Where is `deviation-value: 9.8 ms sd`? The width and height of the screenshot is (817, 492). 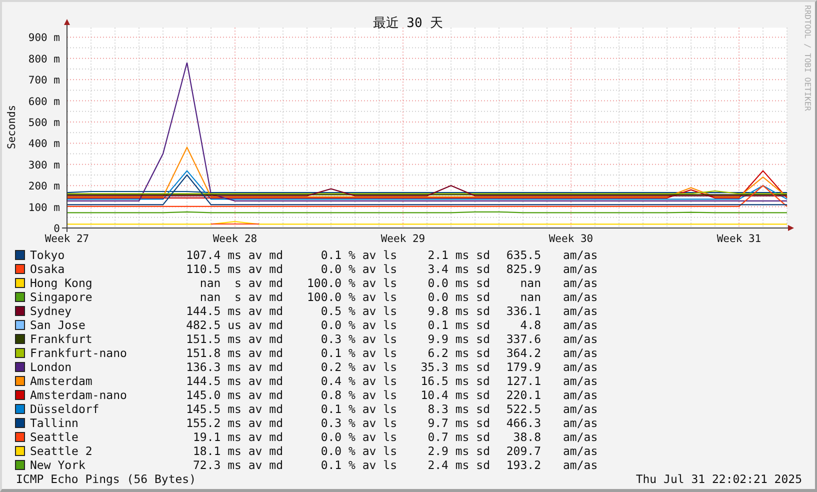 deviation-value: 9.8 ms sd is located at coordinates (458, 311).